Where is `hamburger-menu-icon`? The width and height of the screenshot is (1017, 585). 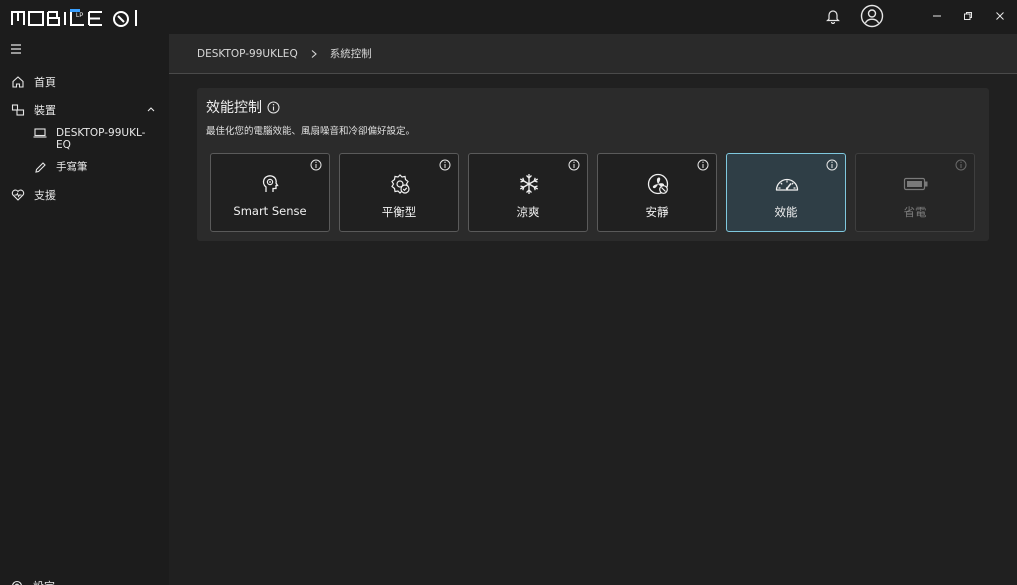
hamburger-menu-icon is located at coordinates (17, 49).